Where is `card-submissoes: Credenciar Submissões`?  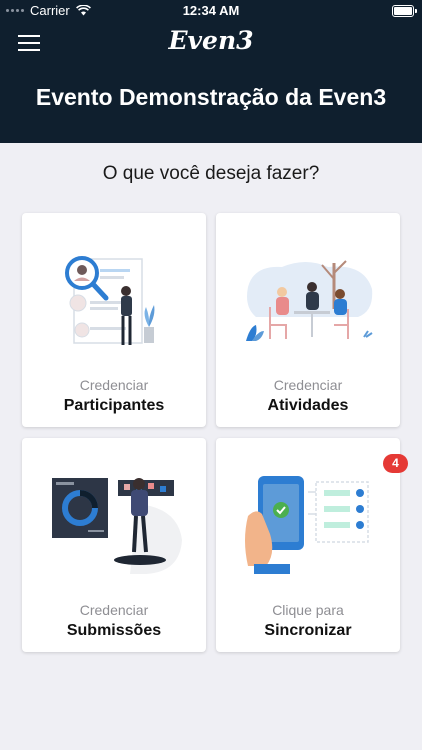 card-submissoes: Credenciar Submissões is located at coordinates (114, 545).